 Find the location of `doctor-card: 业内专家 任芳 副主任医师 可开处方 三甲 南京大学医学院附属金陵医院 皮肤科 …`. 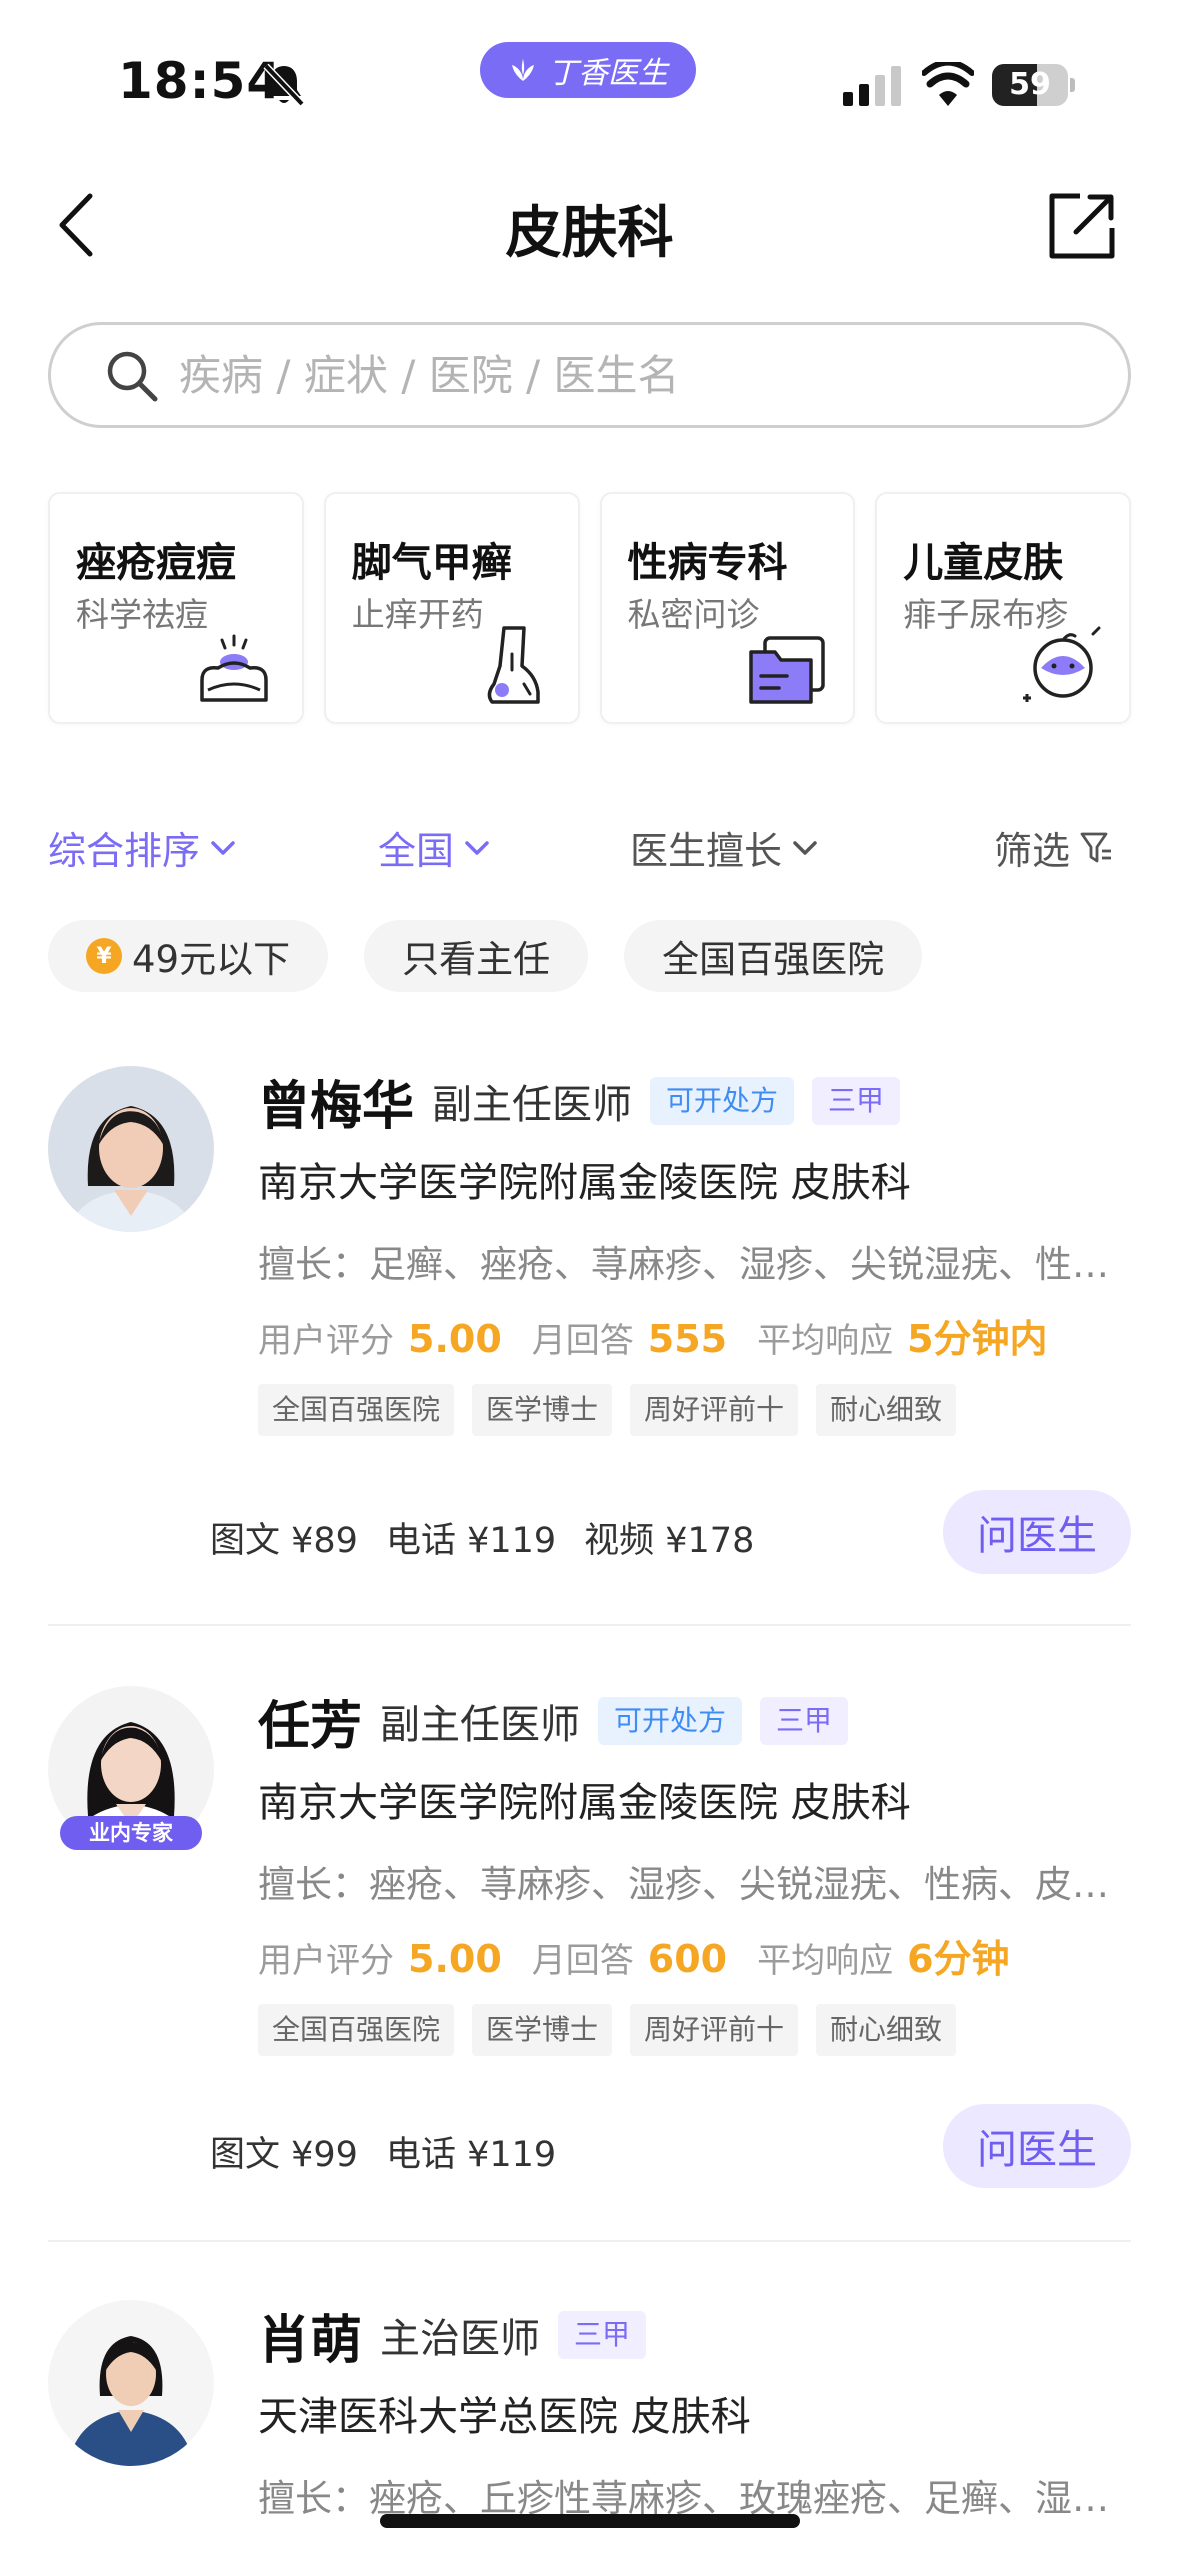

doctor-card: 业内专家 任芳 副主任医师 可开处方 三甲 南京大学医学院附属金陵医院 皮肤科 … is located at coordinates (589, 1871).